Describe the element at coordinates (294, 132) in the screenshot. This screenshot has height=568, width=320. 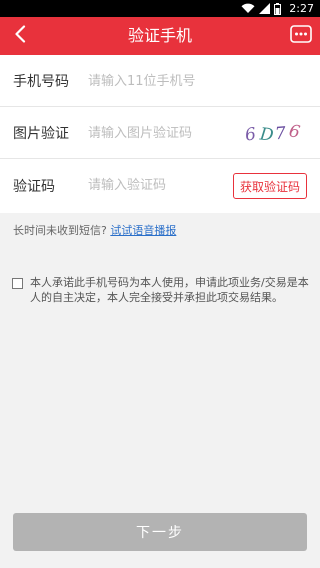
I see `captcha-char-4: 6` at that location.